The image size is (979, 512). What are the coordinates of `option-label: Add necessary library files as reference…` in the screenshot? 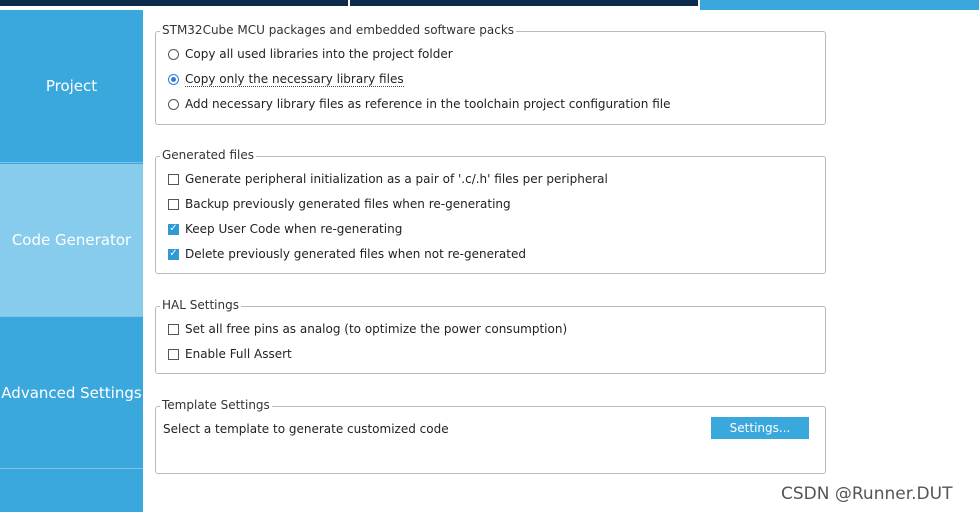 It's located at (428, 104).